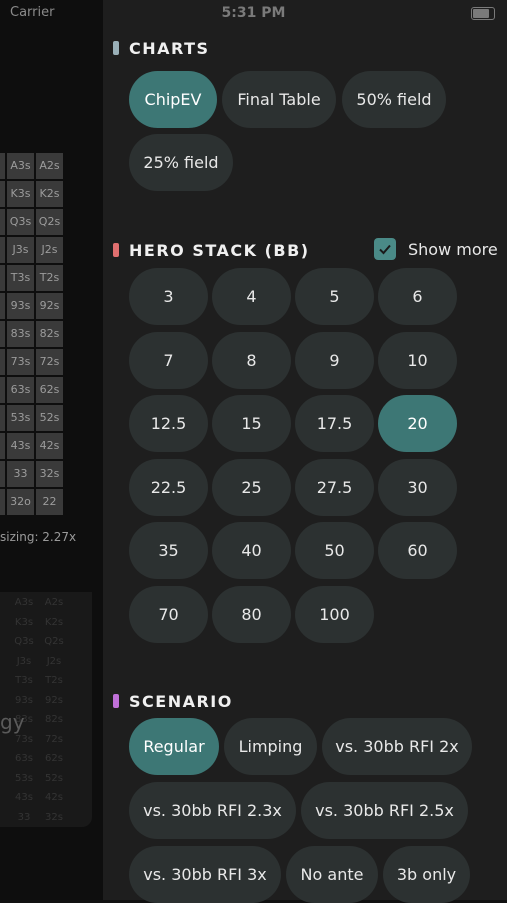  What do you see at coordinates (453, 249) in the screenshot?
I see `show-more-label: Show more` at bounding box center [453, 249].